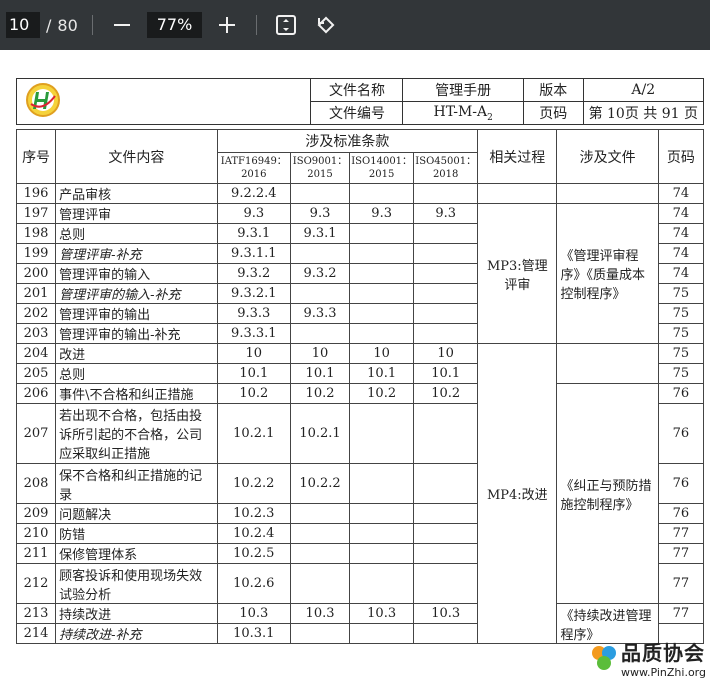  What do you see at coordinates (681, 156) in the screenshot?
I see `col-page-header: 页码` at bounding box center [681, 156].